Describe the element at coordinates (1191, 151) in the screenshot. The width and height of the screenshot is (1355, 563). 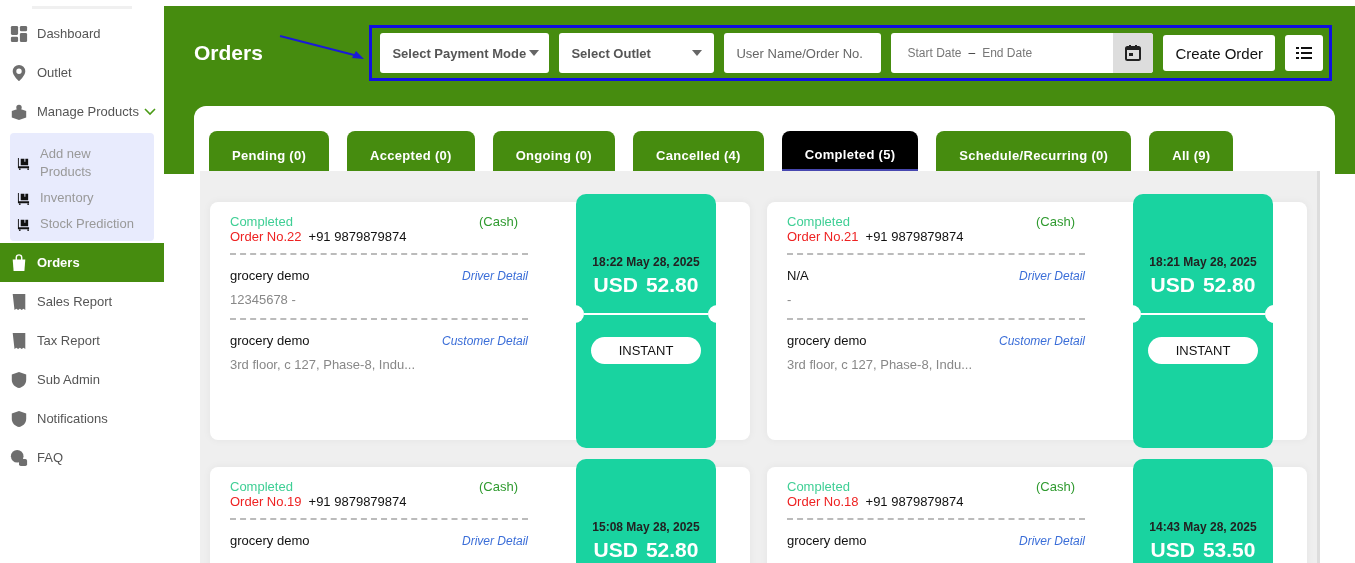
I see `status-tab: All (9)` at that location.